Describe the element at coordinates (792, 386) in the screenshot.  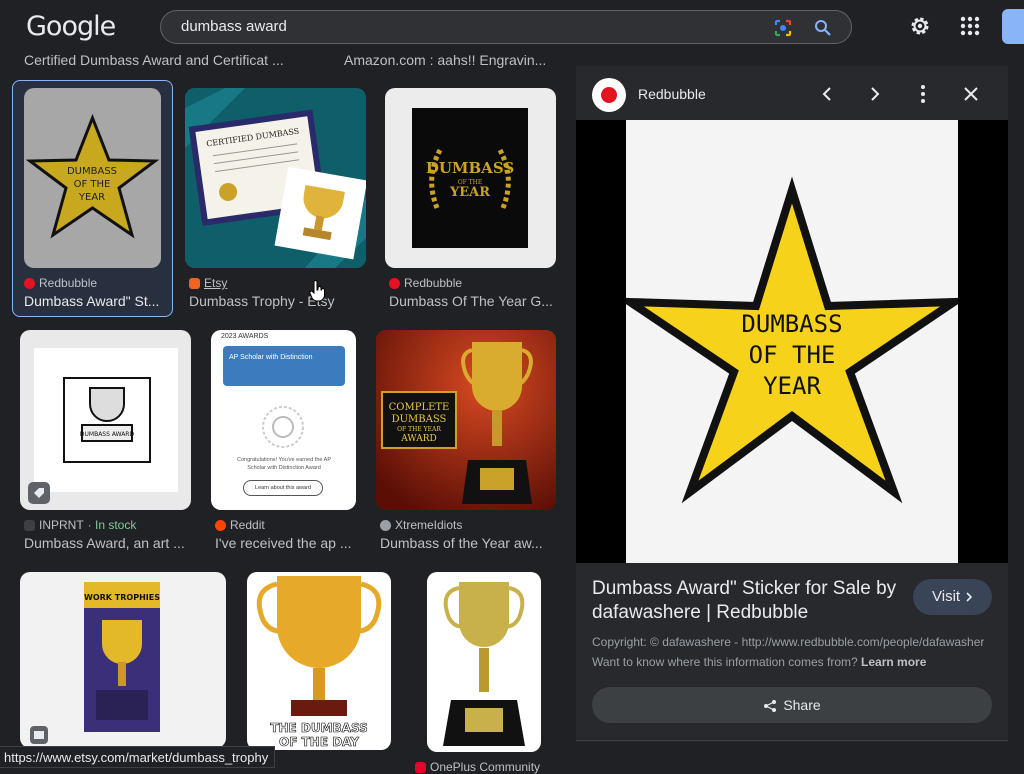
I see `panel-star-text-3: YEAR` at that location.